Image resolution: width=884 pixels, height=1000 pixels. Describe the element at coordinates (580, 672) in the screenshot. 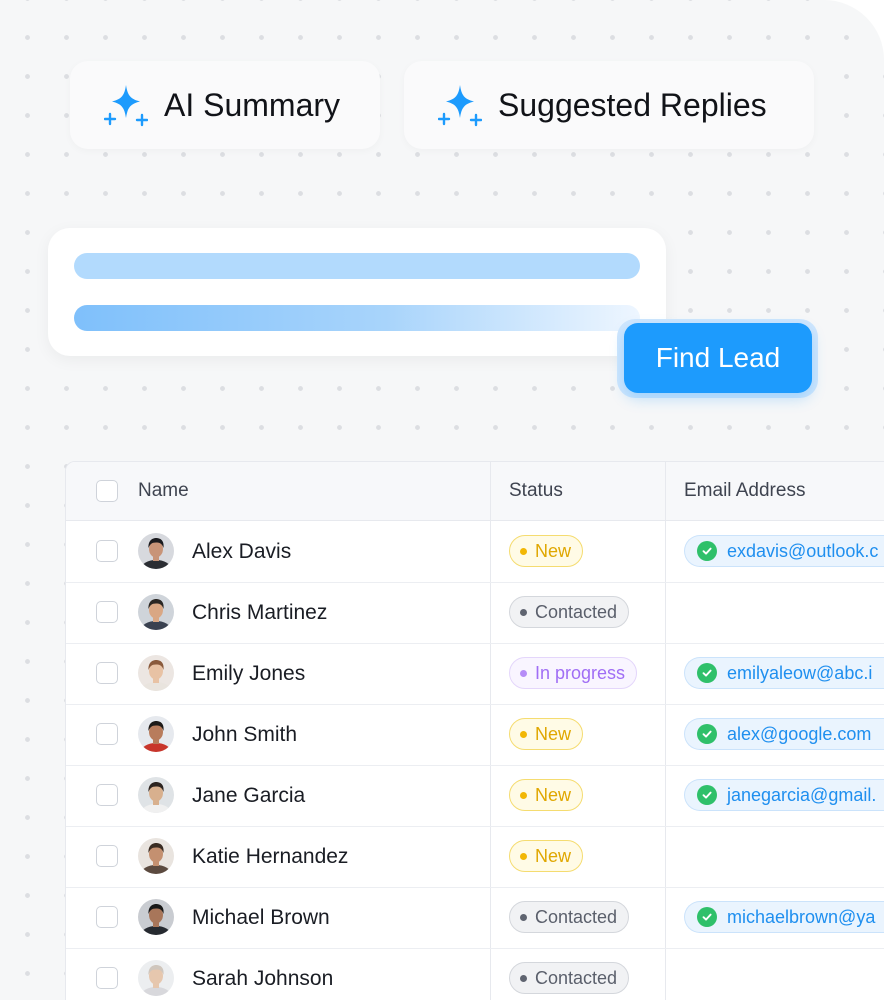

I see `status-label: In progress` at that location.